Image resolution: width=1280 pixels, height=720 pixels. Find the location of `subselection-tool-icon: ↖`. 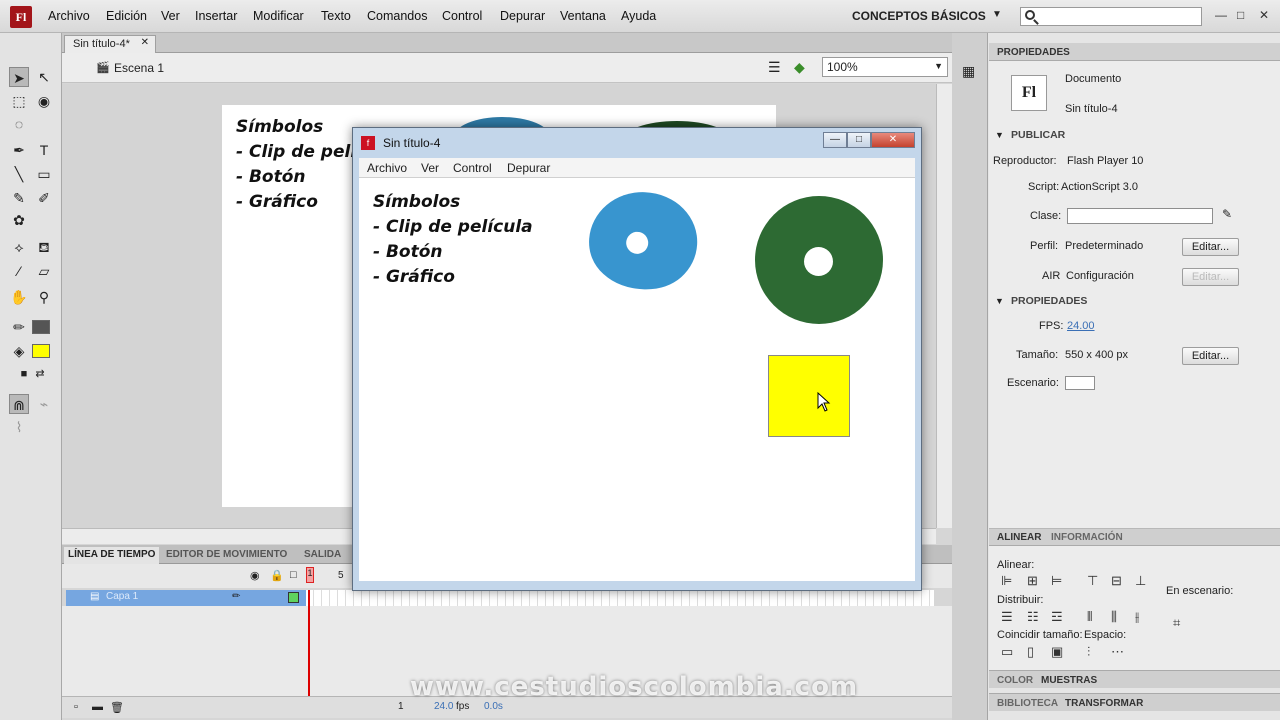

subselection-tool-icon: ↖ is located at coordinates (44, 77).